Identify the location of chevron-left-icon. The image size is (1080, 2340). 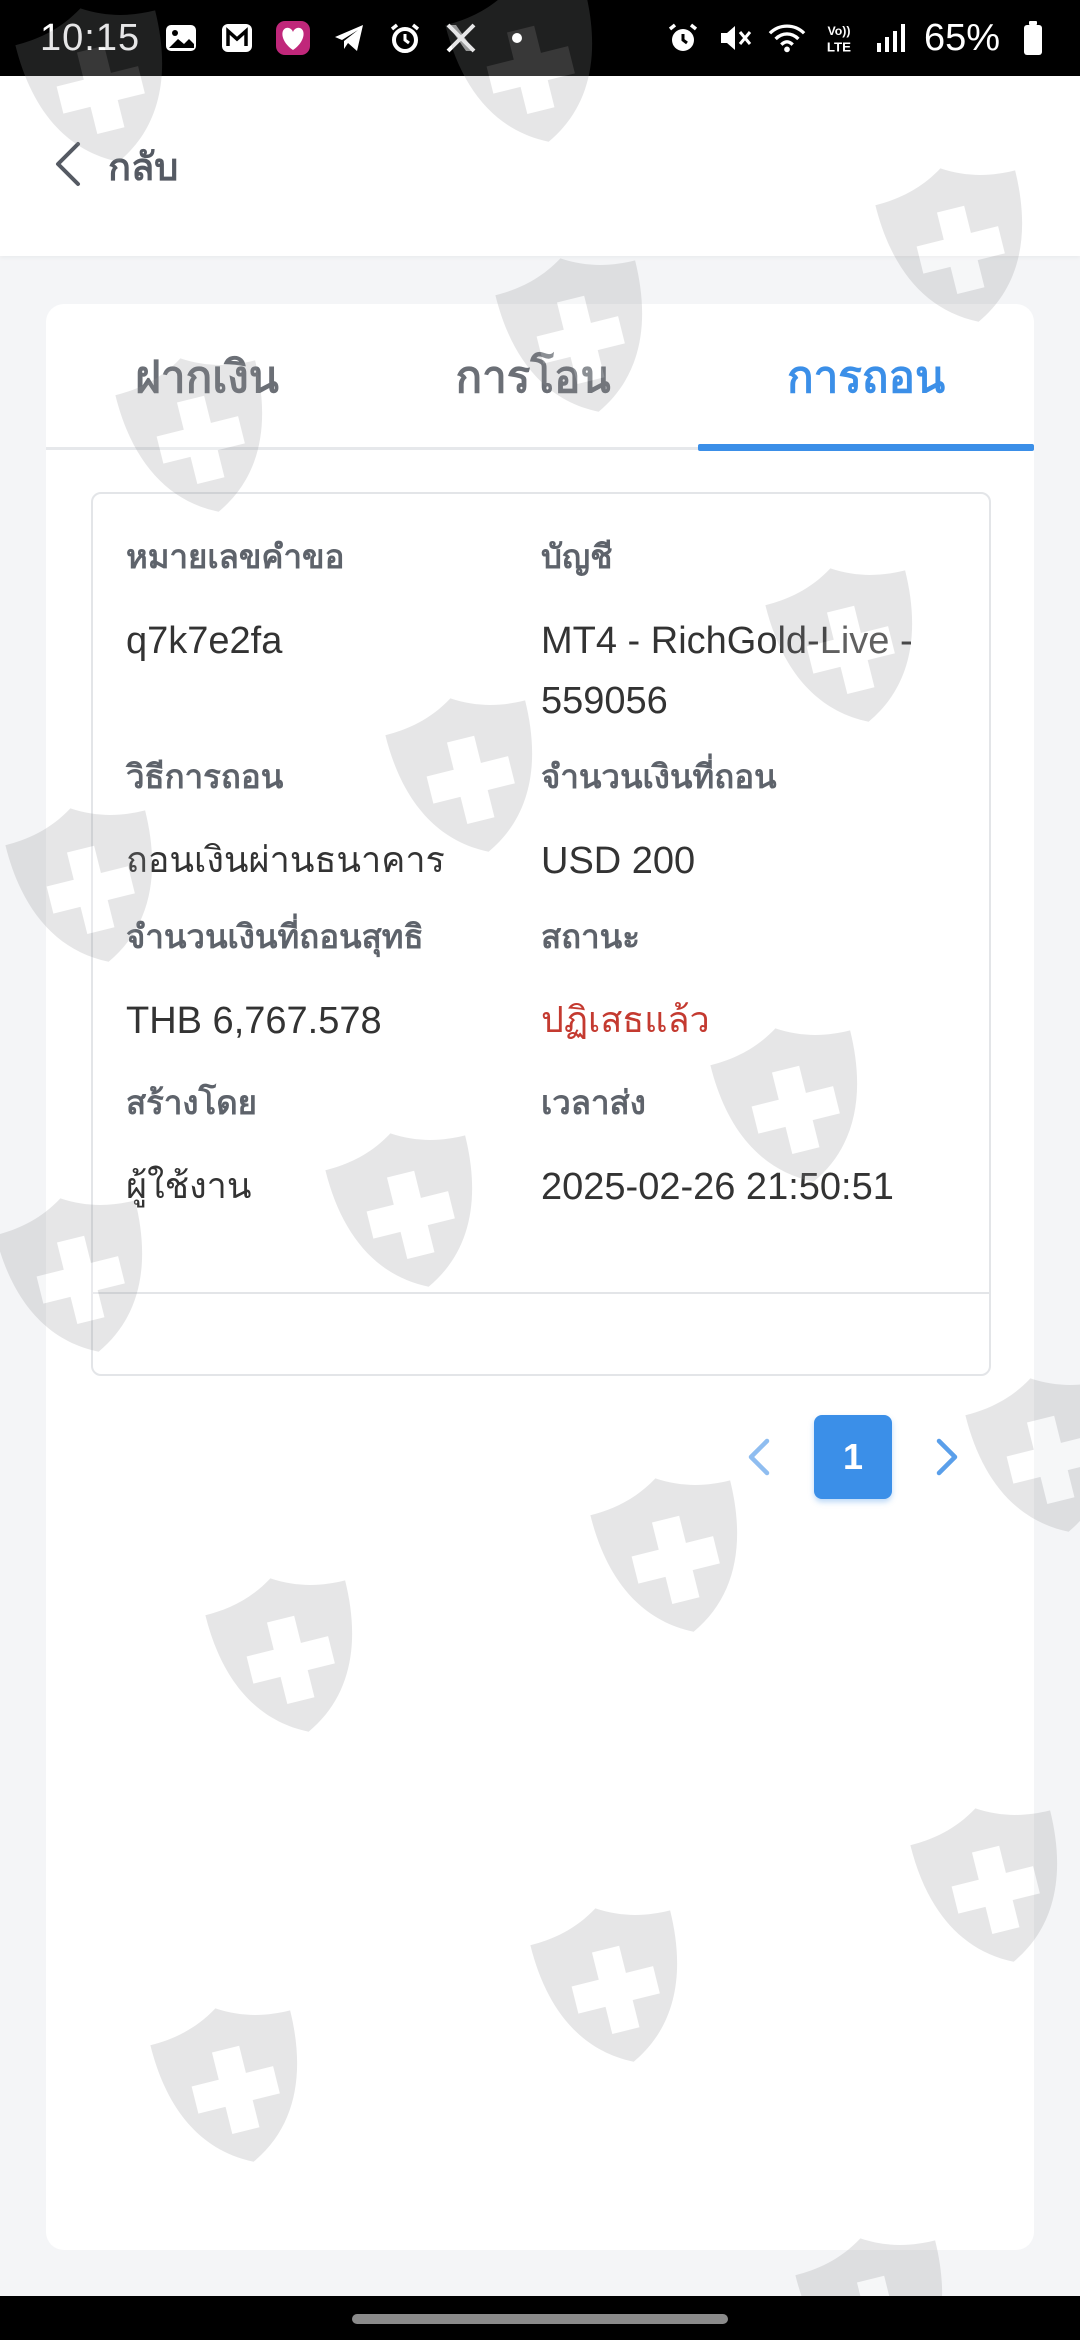
(67, 166).